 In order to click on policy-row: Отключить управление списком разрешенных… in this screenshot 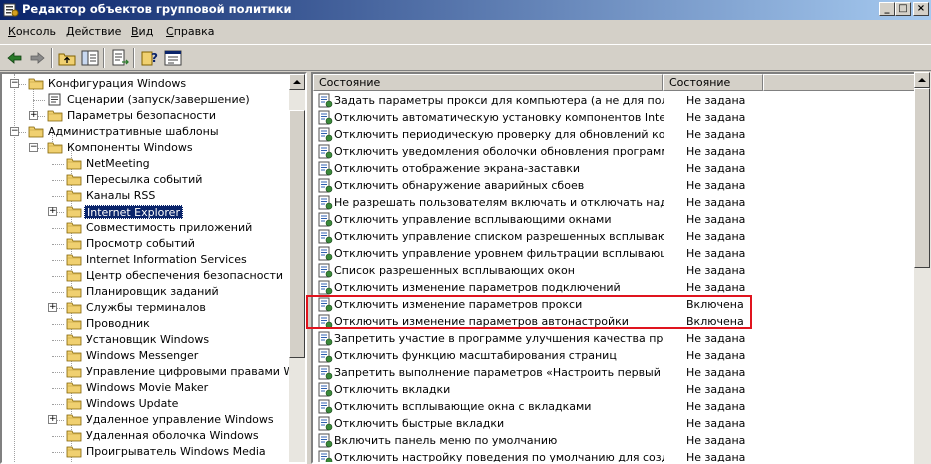, I will do `click(613, 236)`.